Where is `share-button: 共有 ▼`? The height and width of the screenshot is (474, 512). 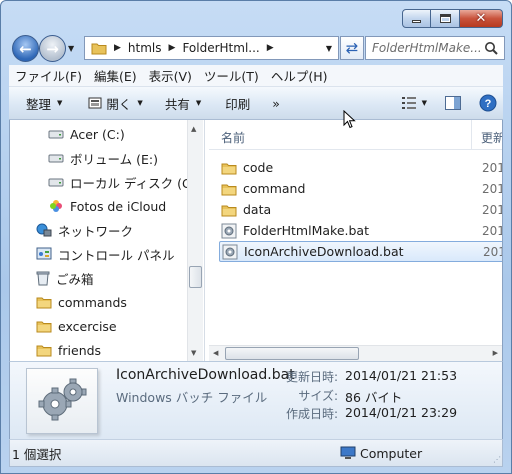
share-button: 共有 ▼ is located at coordinates (183, 103).